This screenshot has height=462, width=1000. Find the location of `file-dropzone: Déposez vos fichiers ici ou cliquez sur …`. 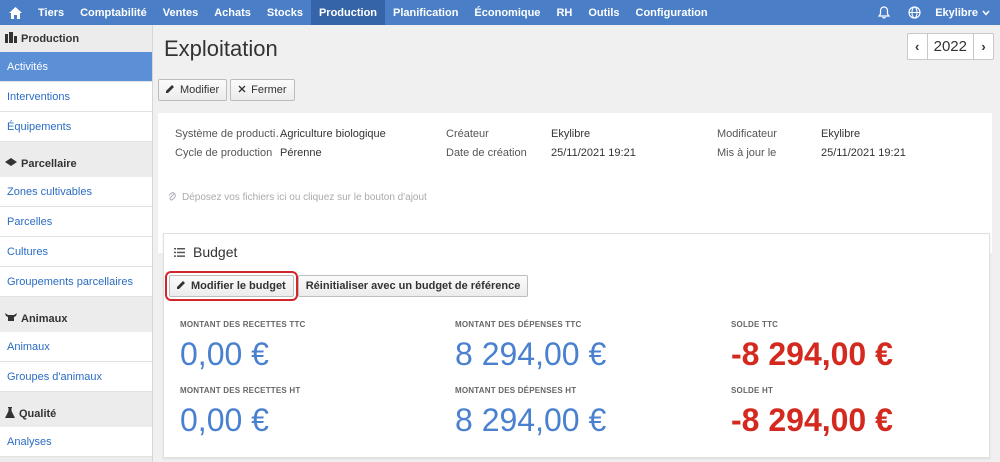

file-dropzone: Déposez vos fichiers ici ou cliquez sur … is located at coordinates (297, 197).